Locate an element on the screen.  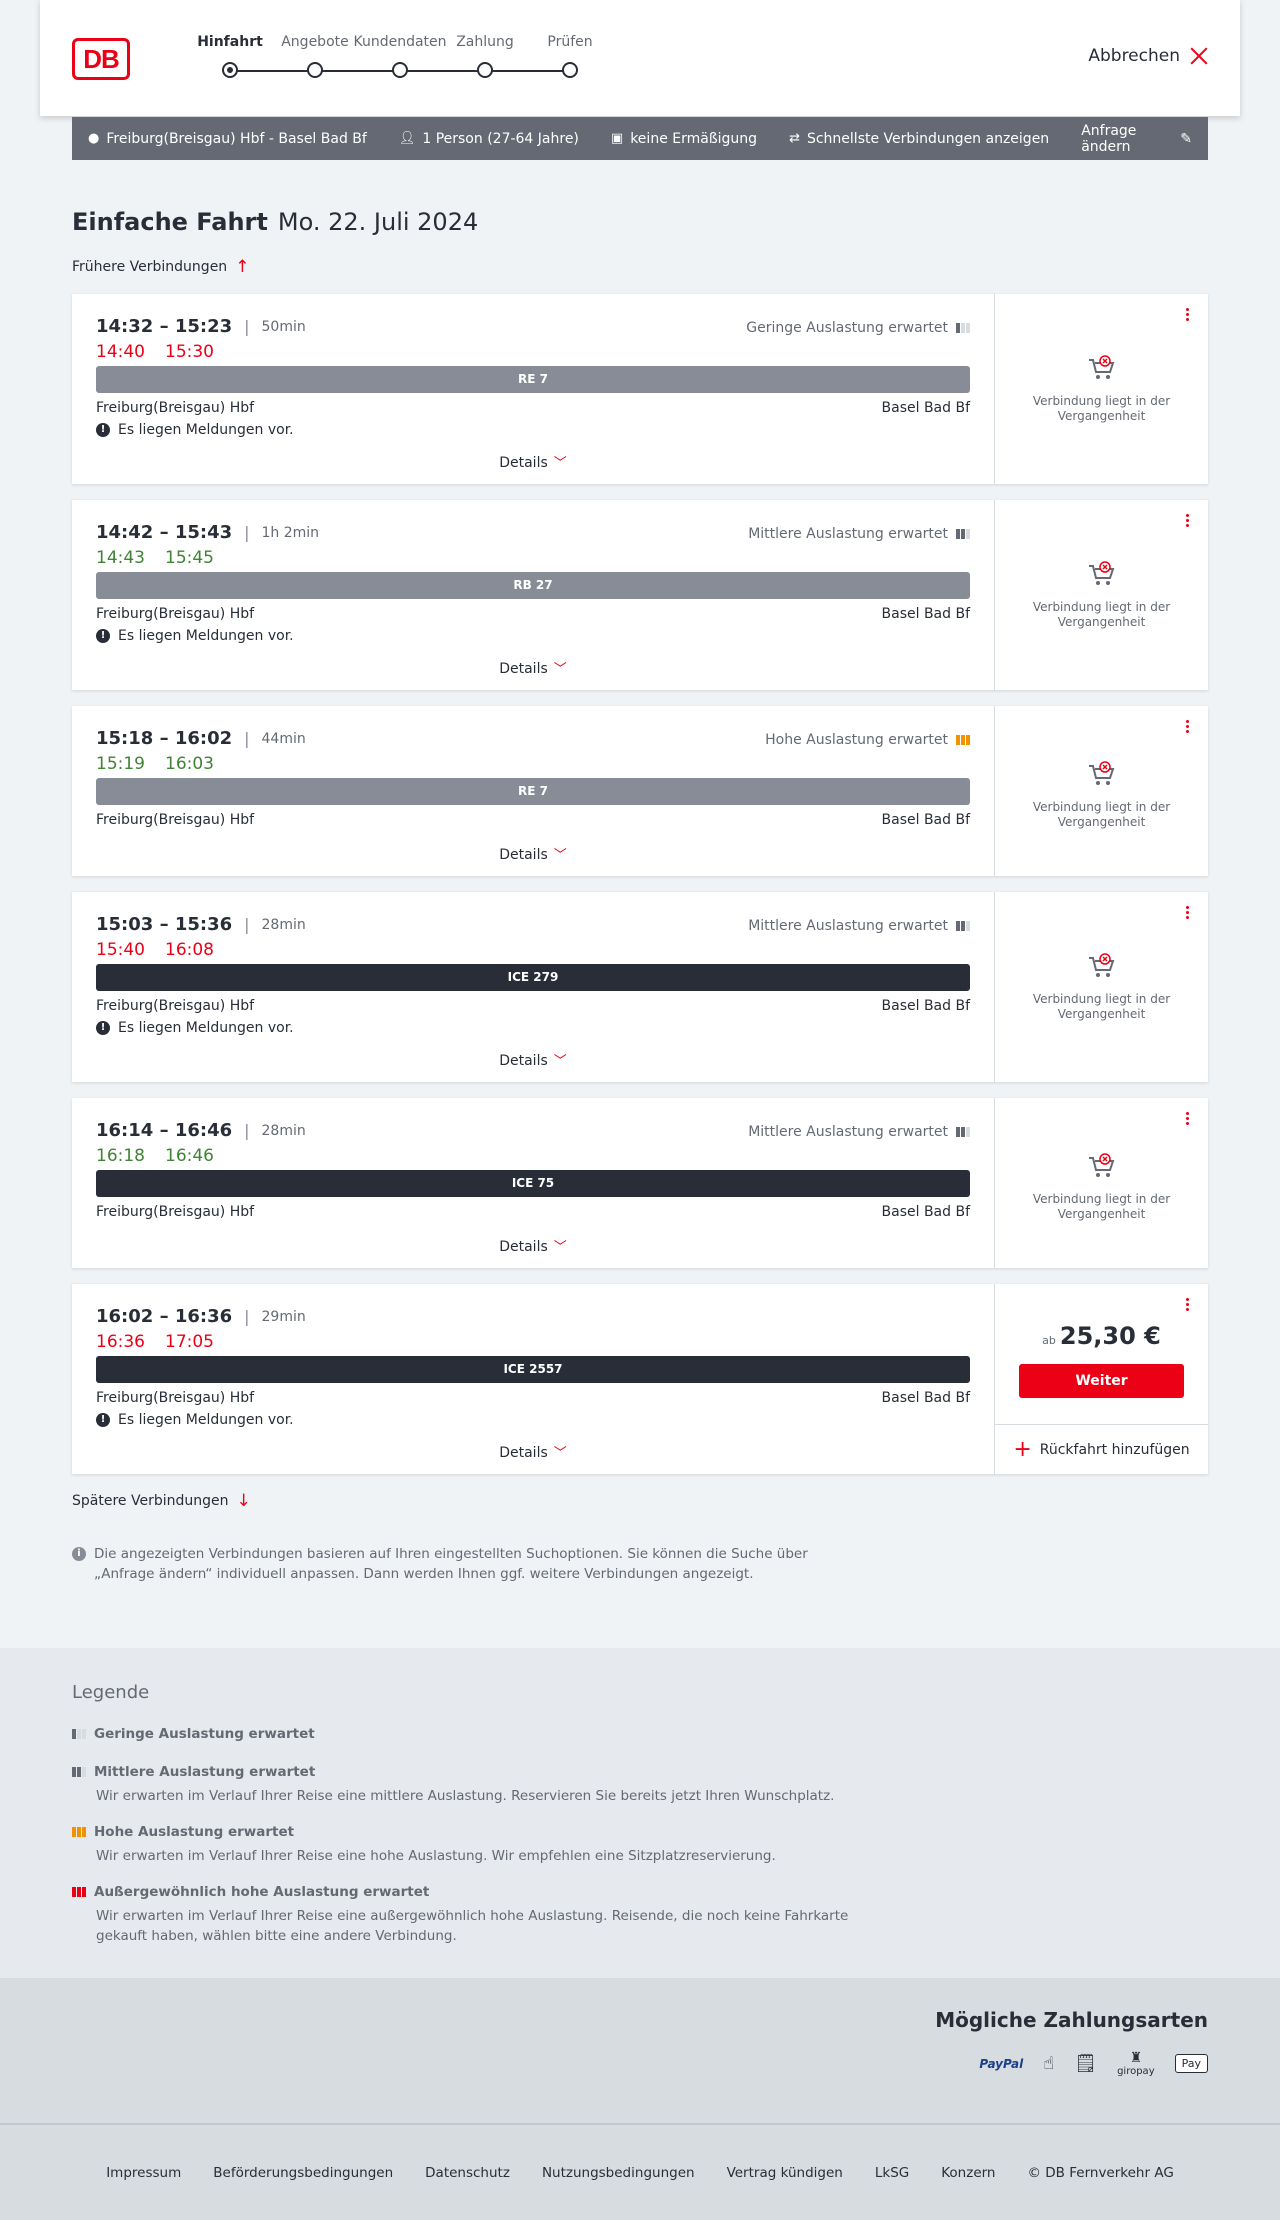
footer-link-impressum: Impressum is located at coordinates (143, 2173).